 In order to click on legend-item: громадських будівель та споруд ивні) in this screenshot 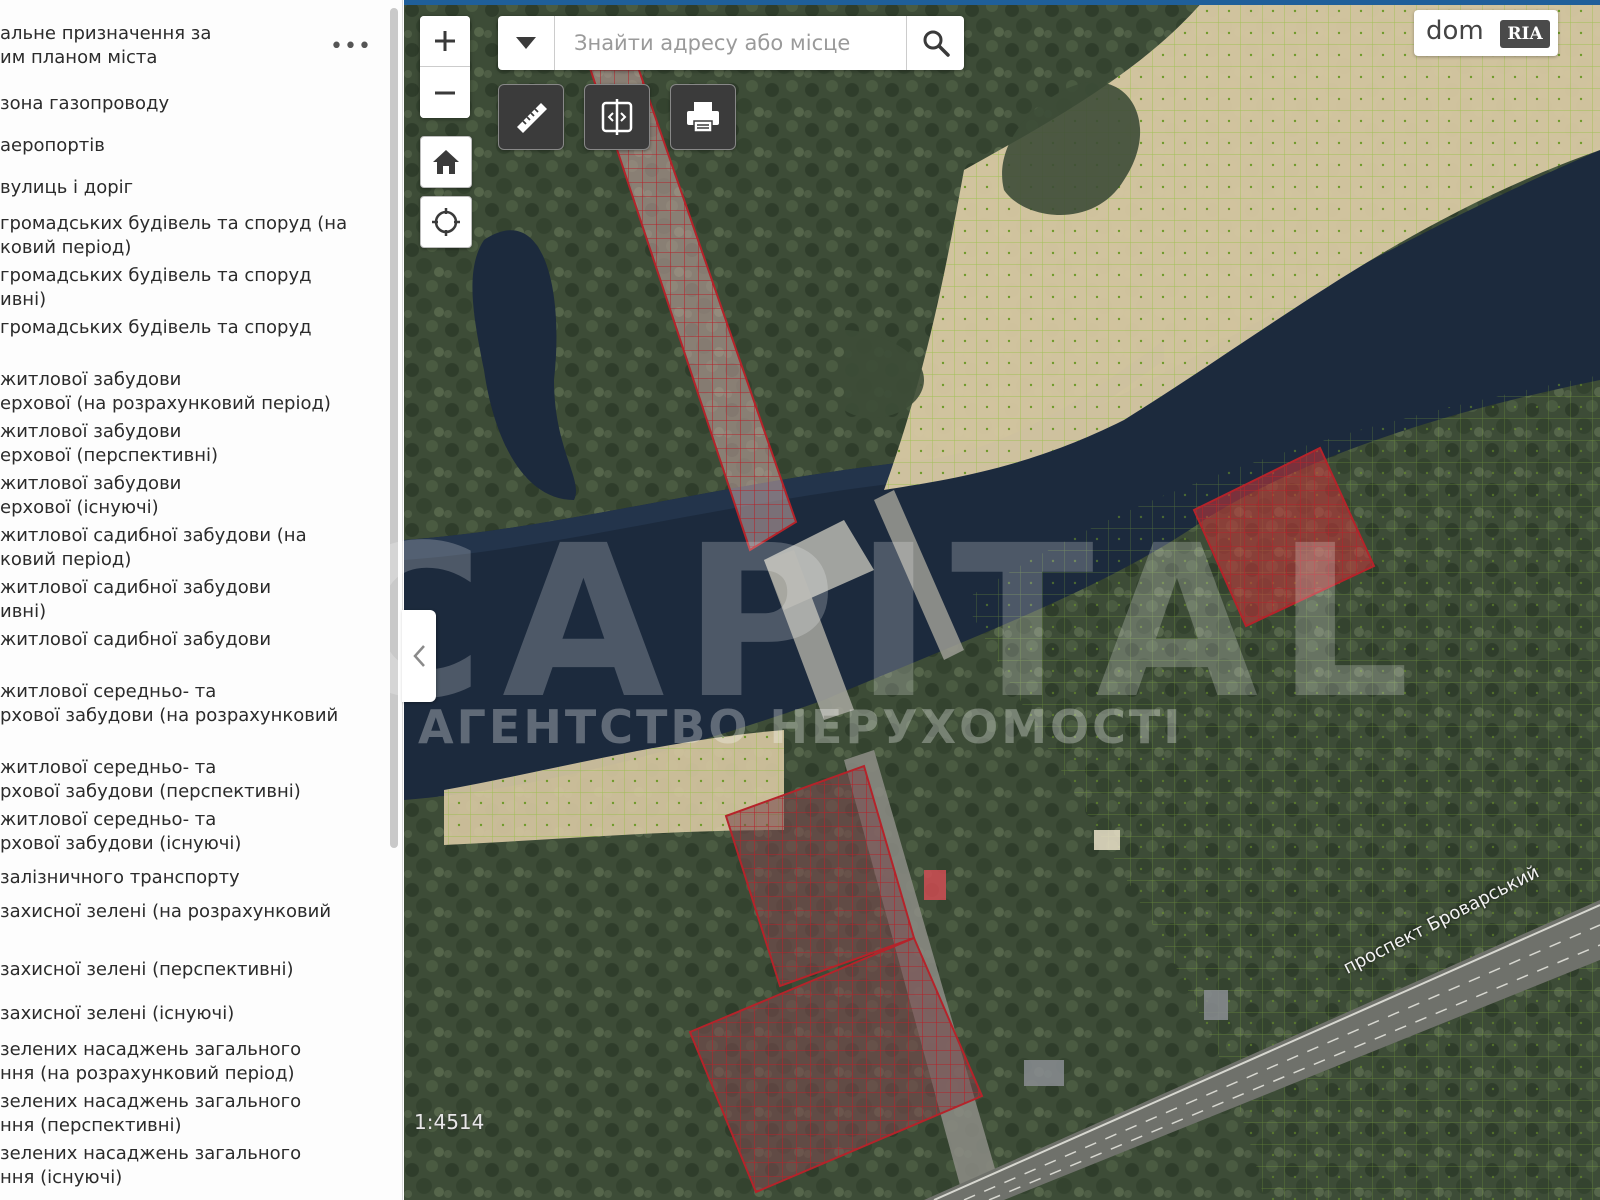, I will do `click(156, 287)`.